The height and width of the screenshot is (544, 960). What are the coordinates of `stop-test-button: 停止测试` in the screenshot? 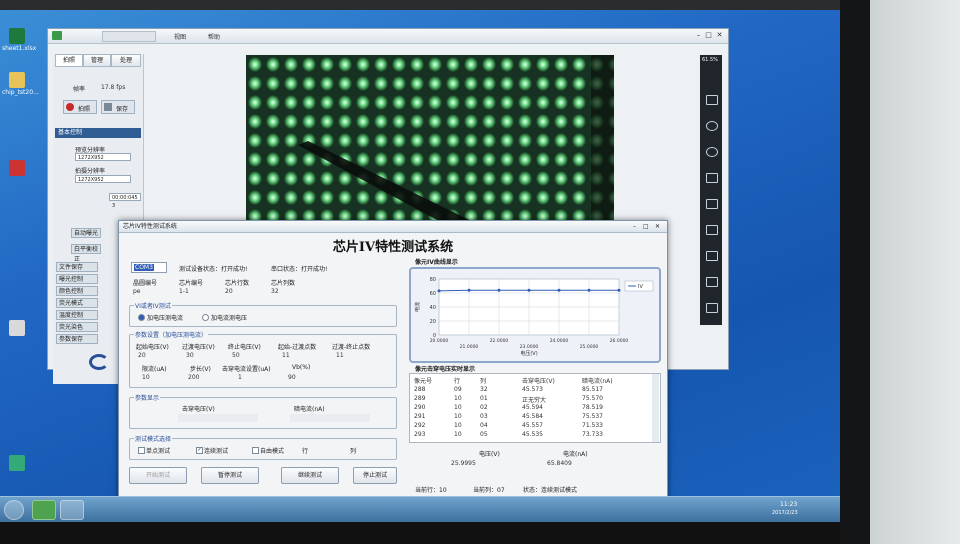 It's located at (375, 475).